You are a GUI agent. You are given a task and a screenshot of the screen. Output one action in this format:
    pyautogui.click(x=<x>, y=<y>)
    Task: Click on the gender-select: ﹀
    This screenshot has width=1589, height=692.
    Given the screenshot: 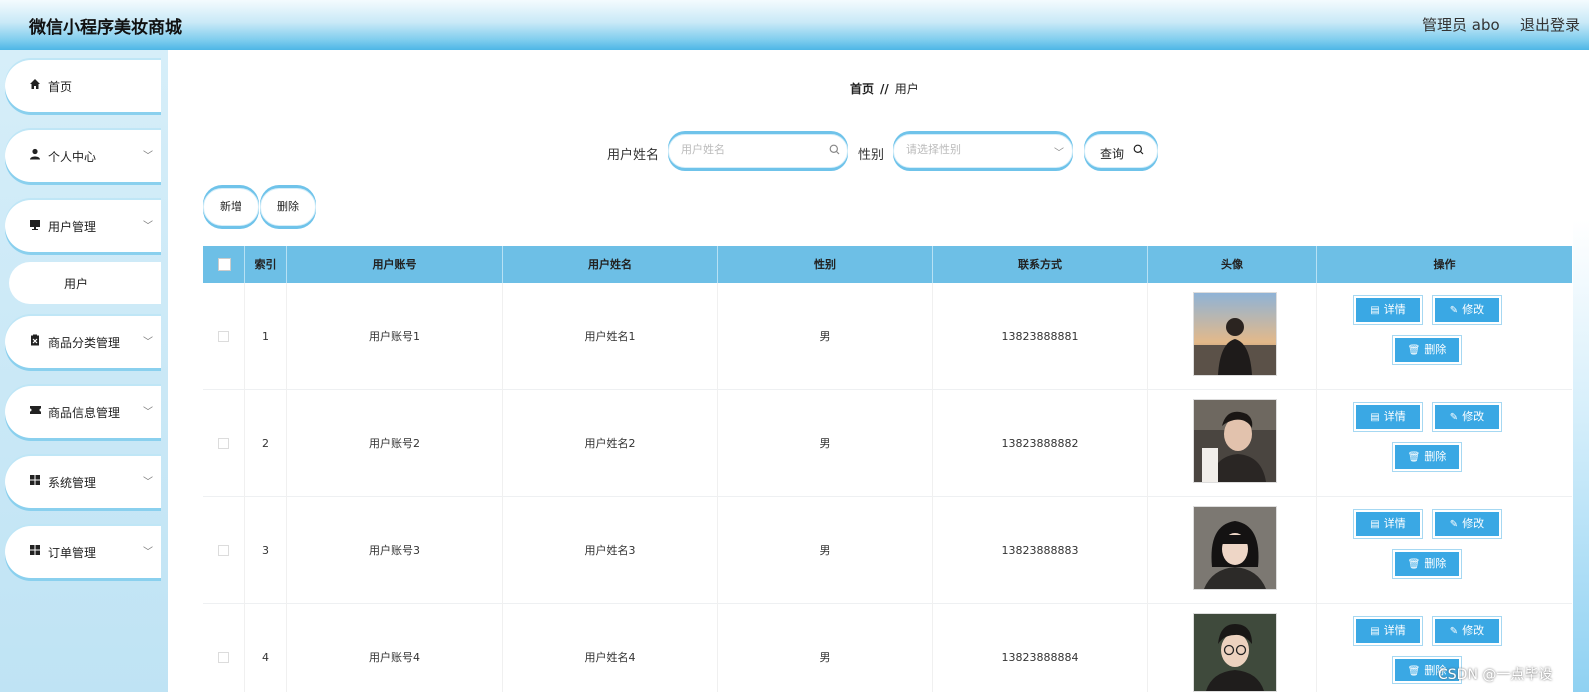 What is the action you would take?
    pyautogui.click(x=983, y=151)
    